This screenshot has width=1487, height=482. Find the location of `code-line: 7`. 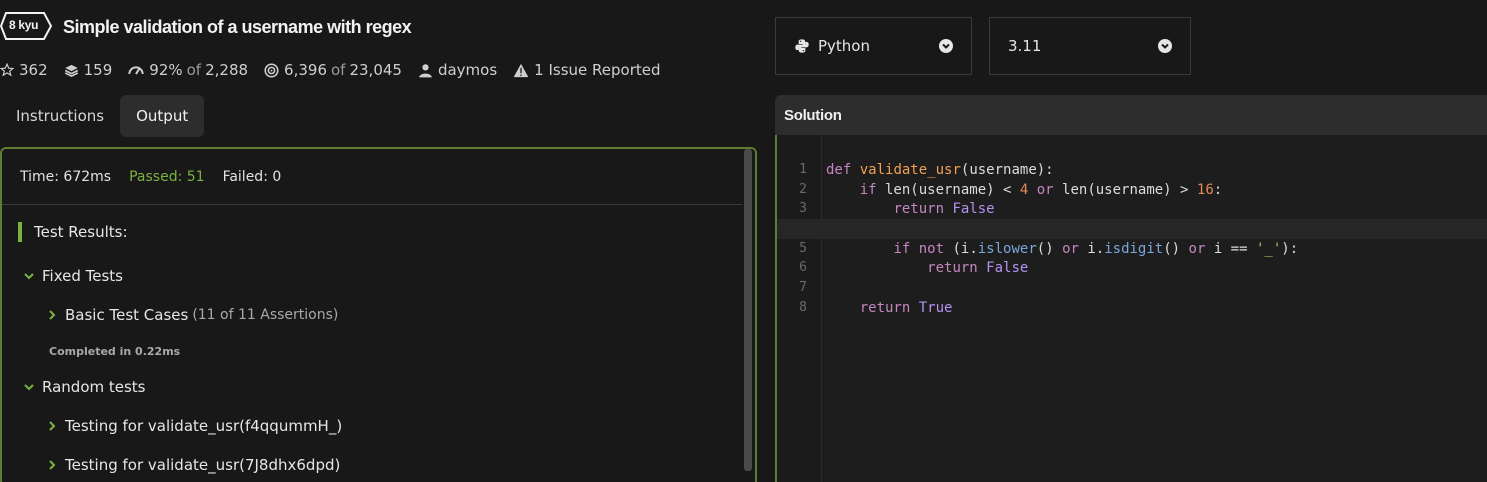

code-line: 7 is located at coordinates (1132, 276).